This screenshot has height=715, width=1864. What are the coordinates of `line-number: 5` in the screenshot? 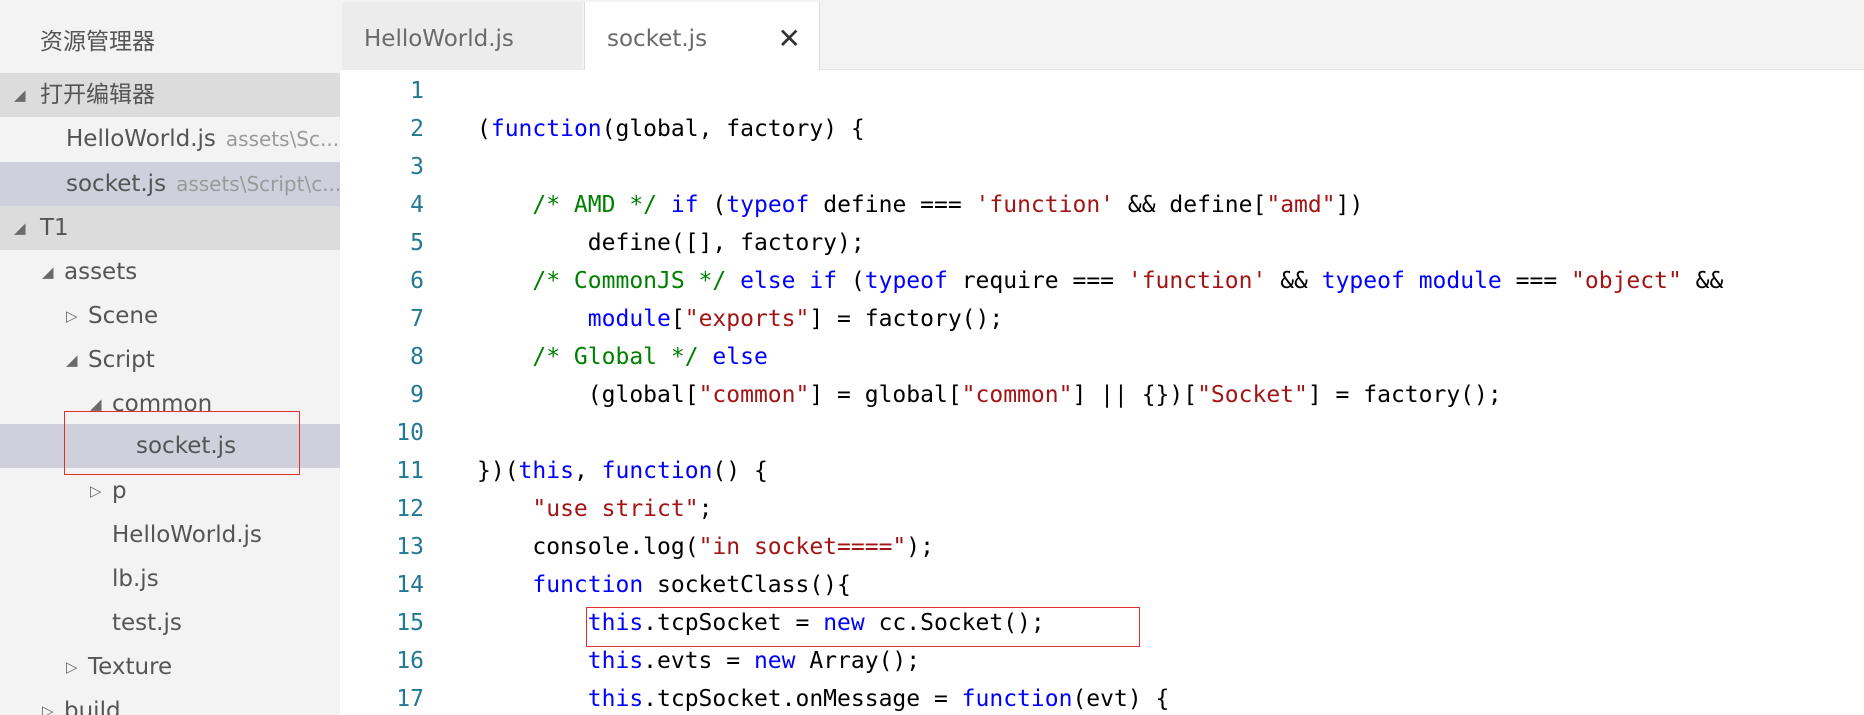 It's located at (417, 243).